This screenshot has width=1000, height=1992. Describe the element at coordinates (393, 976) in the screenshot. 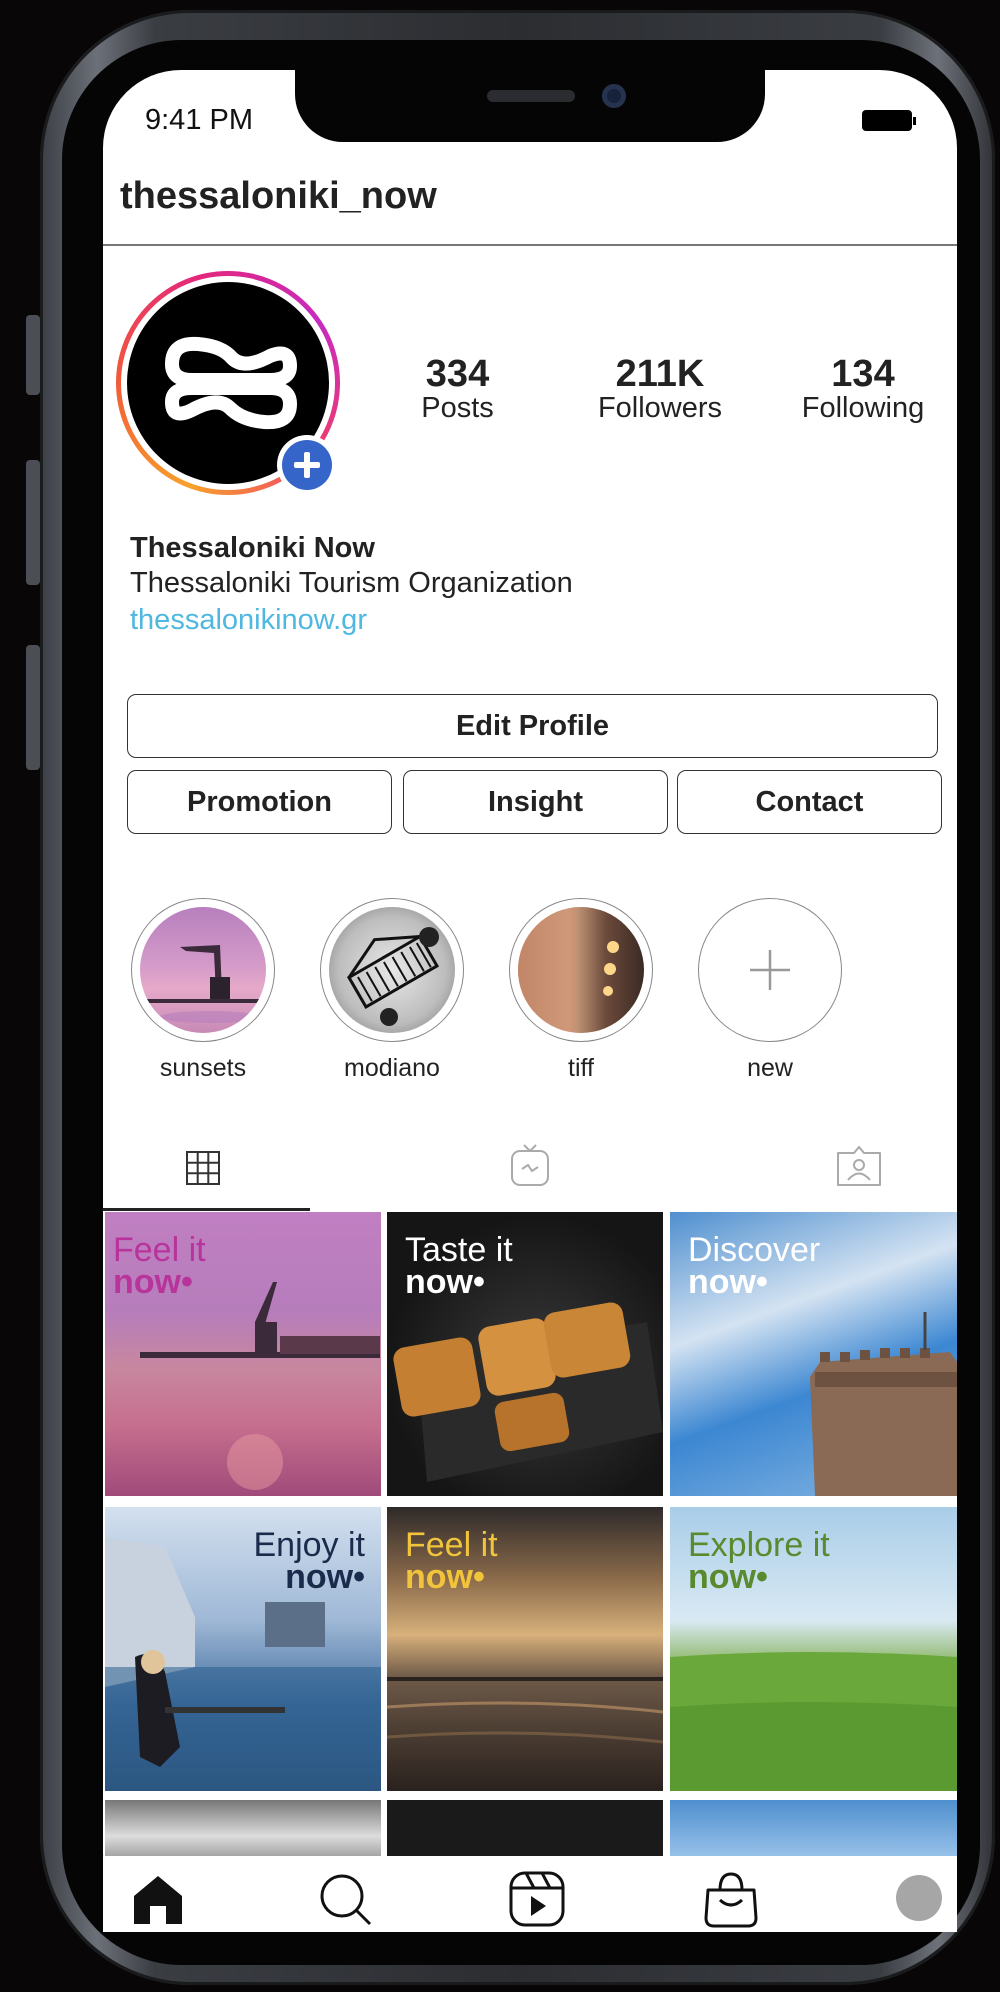

I see `market-image` at that location.